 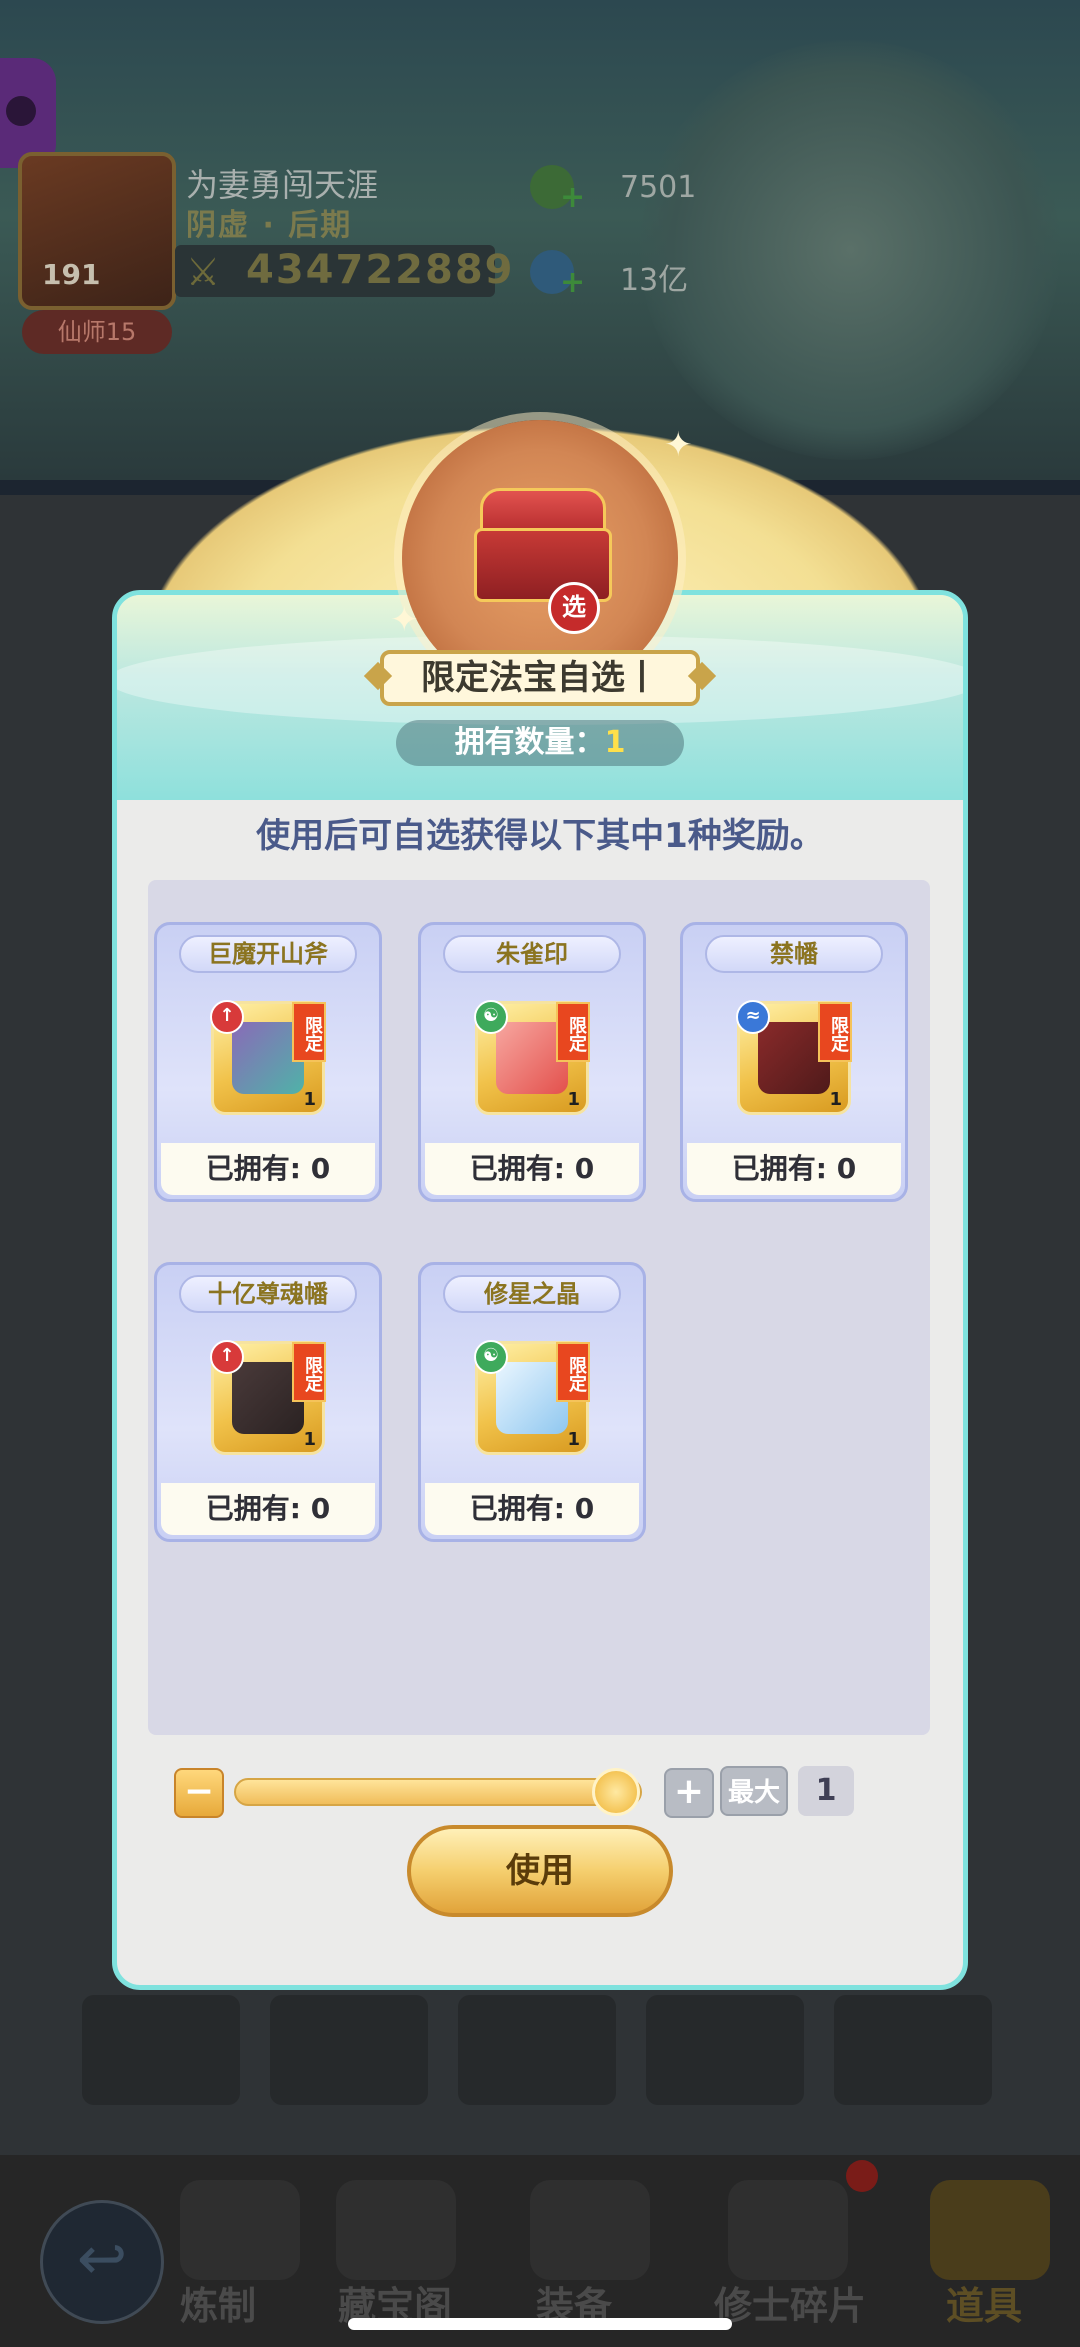 What do you see at coordinates (543, 545) in the screenshot?
I see `treasure-chest-icon` at bounding box center [543, 545].